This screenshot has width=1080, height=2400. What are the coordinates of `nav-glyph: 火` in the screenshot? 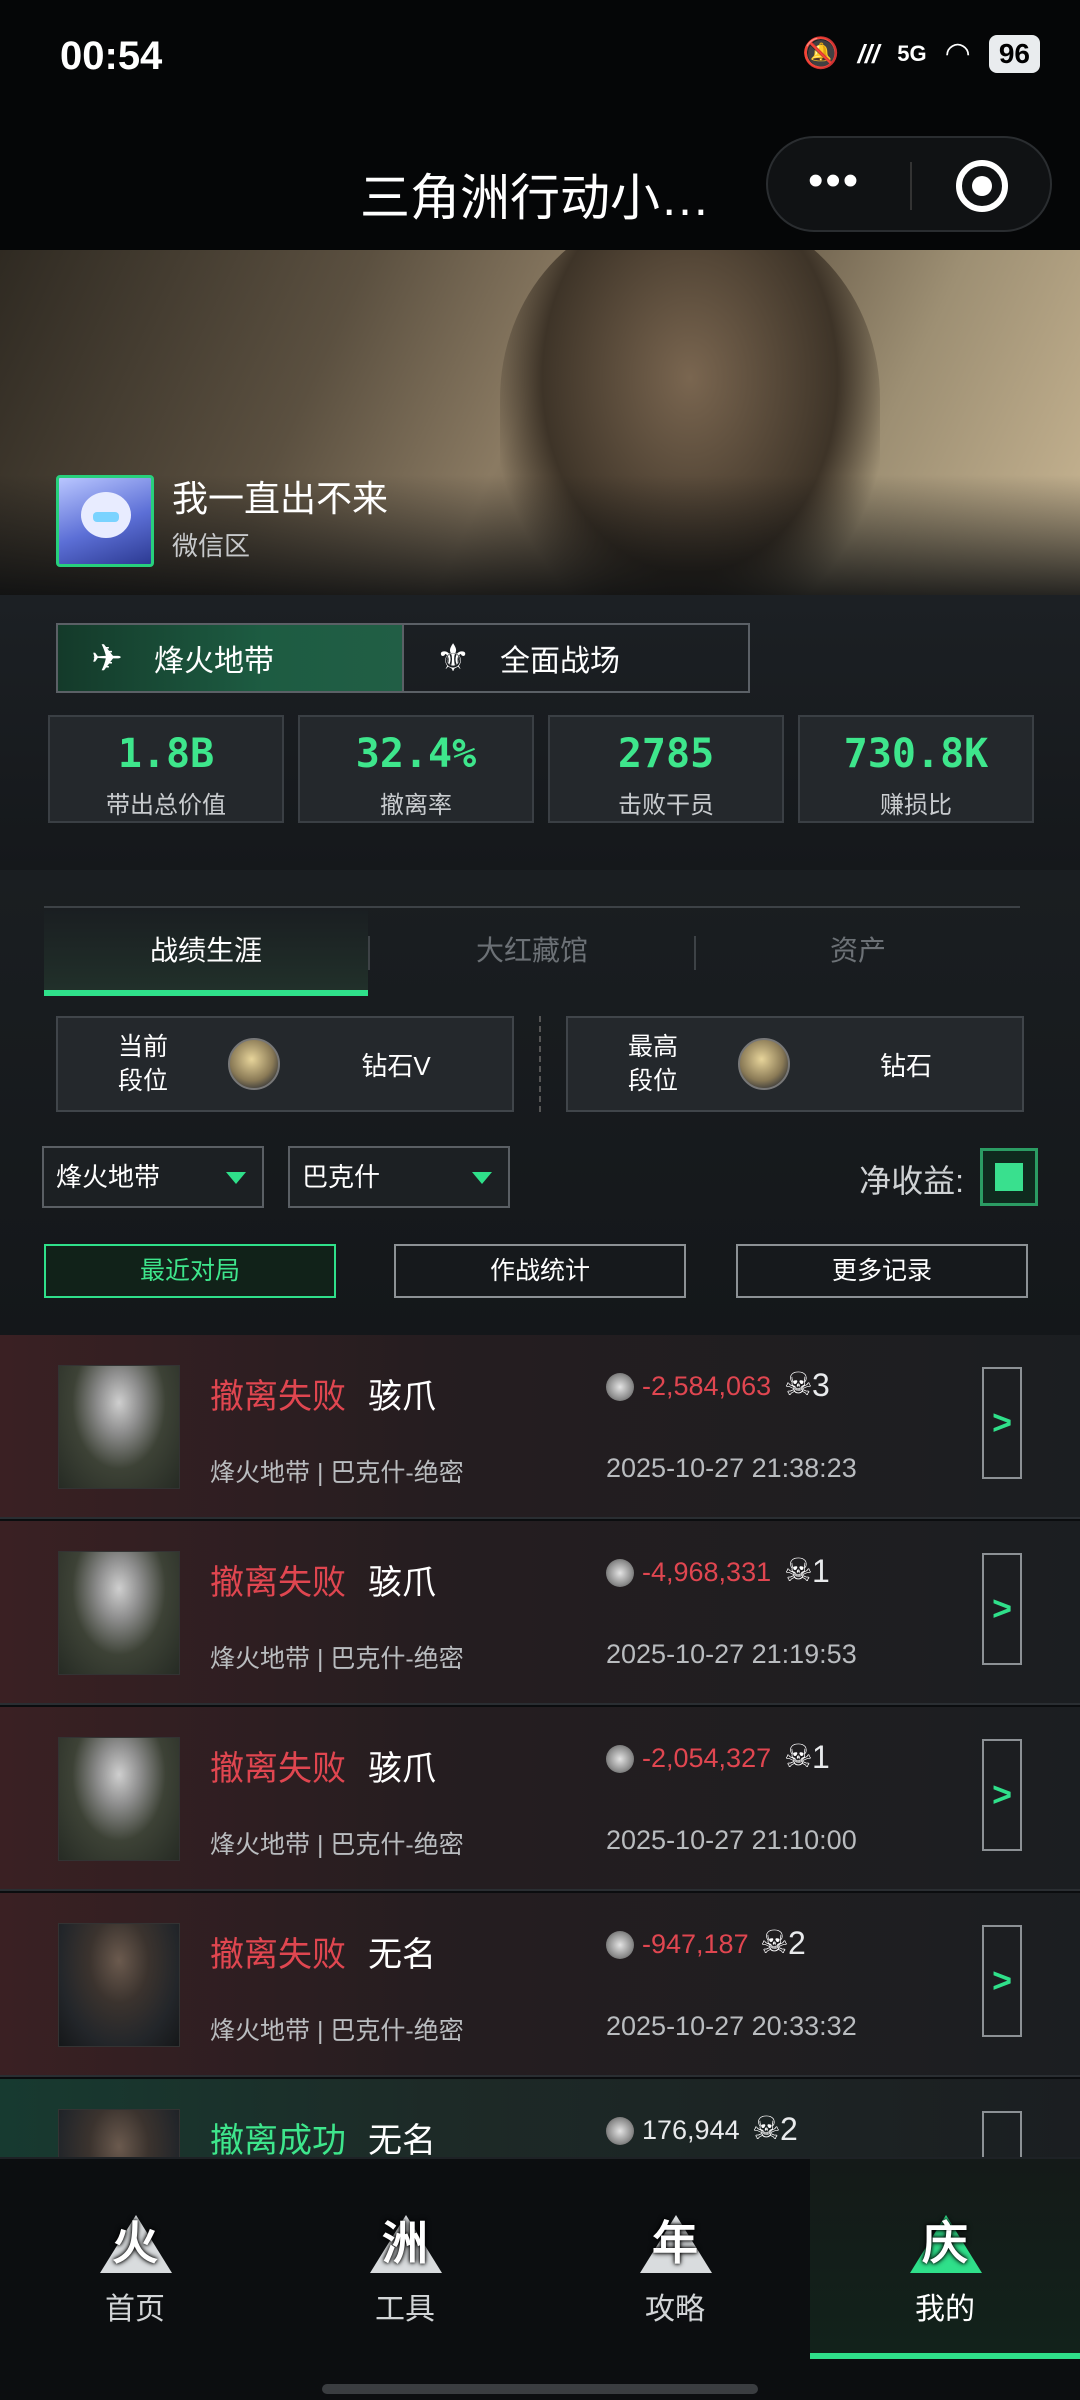 It's located at (135, 2243).